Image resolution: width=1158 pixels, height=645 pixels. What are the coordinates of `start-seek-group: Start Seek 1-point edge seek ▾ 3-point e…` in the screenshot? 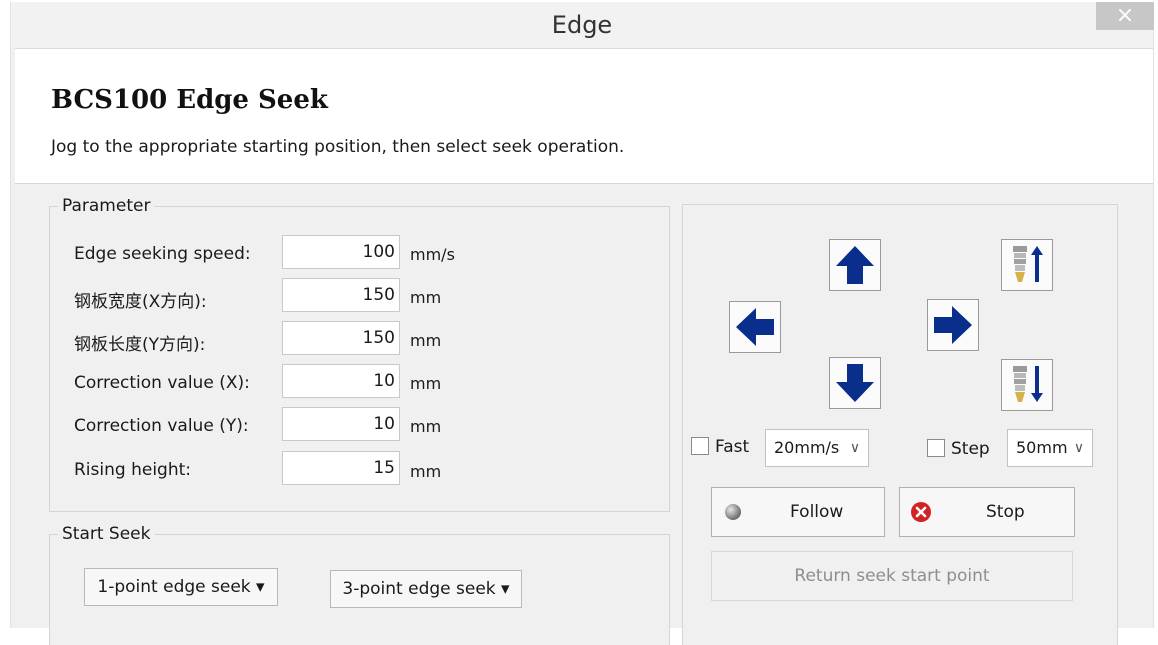 It's located at (359, 584).